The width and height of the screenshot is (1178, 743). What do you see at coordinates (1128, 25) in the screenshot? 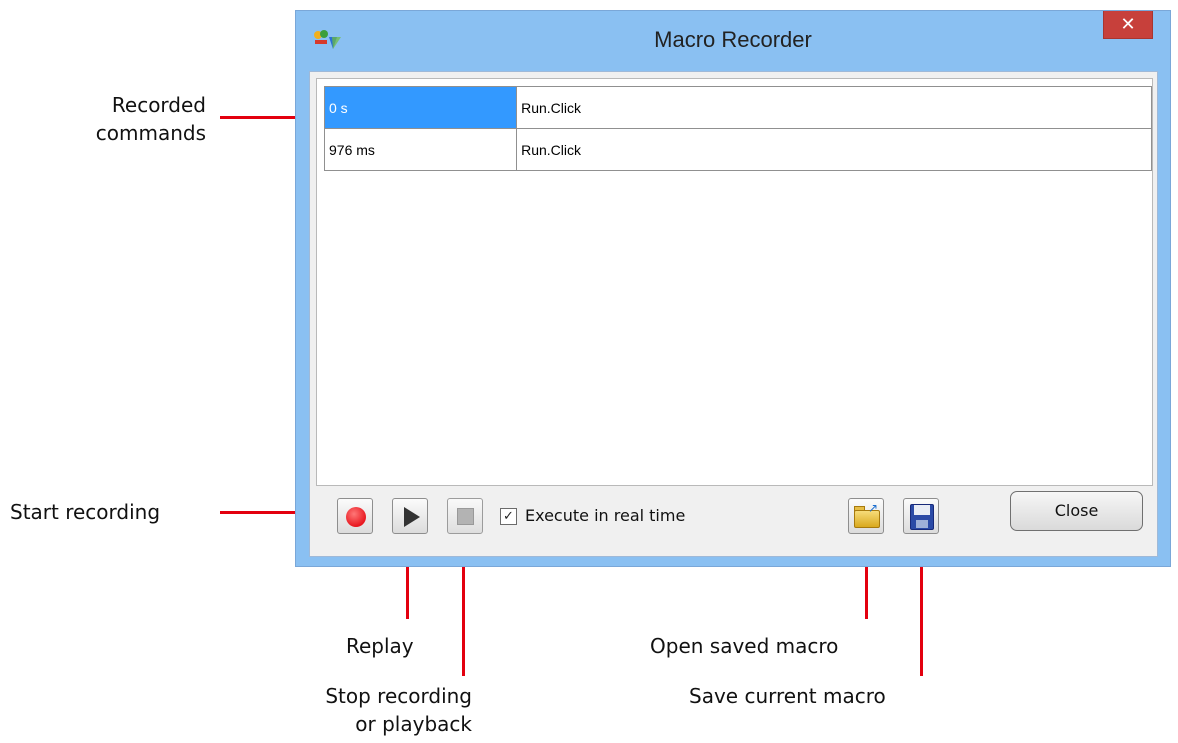
I see `window-close-button: ✕` at bounding box center [1128, 25].